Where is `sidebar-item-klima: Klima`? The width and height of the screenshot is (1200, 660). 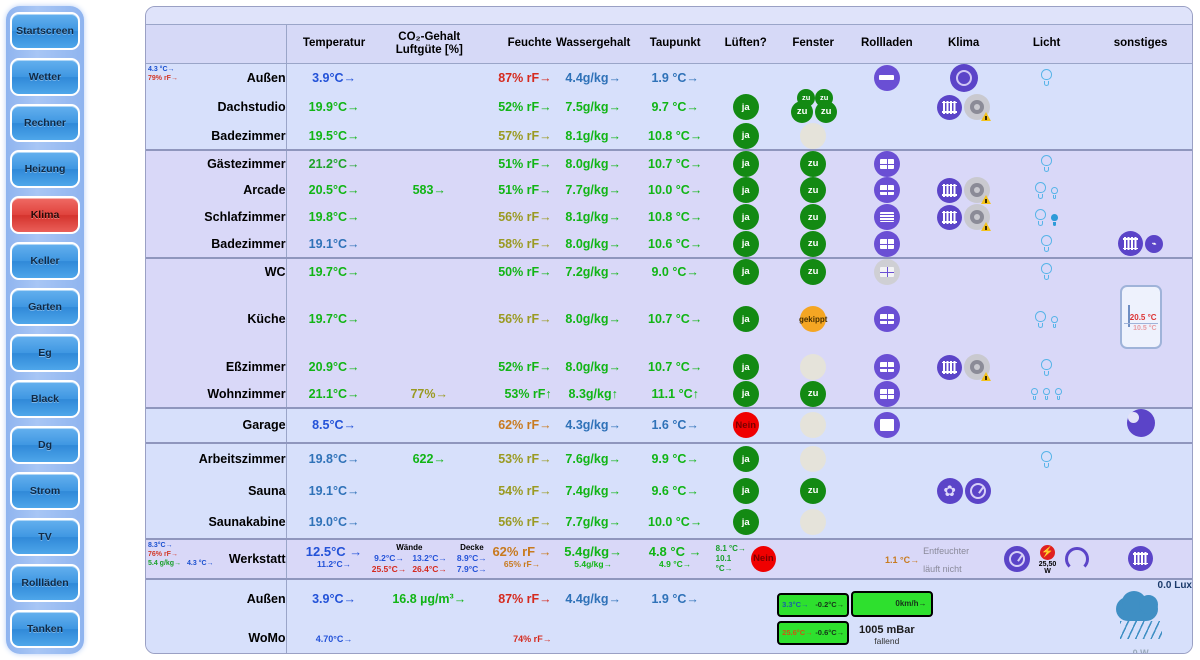
sidebar-item-klima: Klima is located at coordinates (45, 215).